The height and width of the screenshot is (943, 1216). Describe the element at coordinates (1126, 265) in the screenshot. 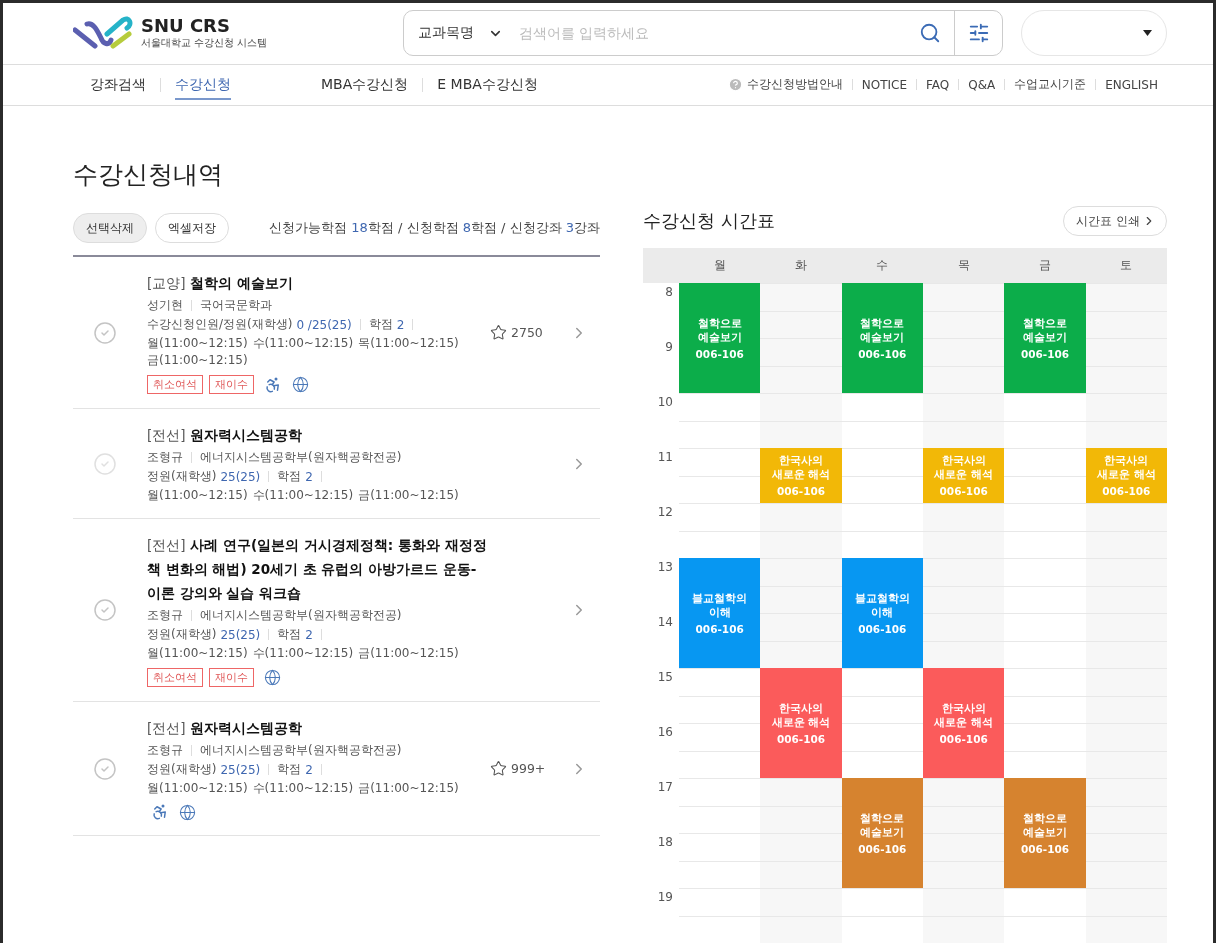

I see `day-header: 토` at that location.